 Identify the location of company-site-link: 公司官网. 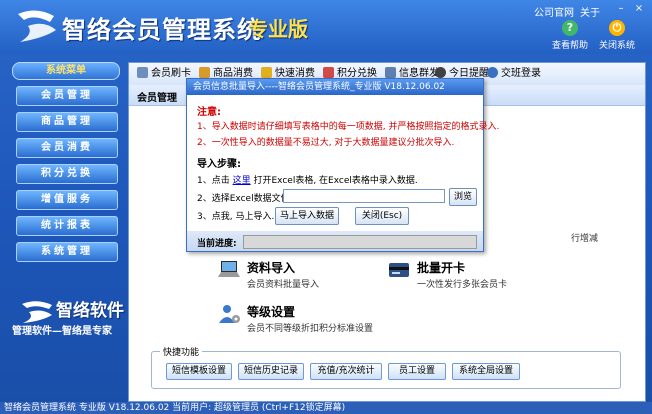
(554, 11).